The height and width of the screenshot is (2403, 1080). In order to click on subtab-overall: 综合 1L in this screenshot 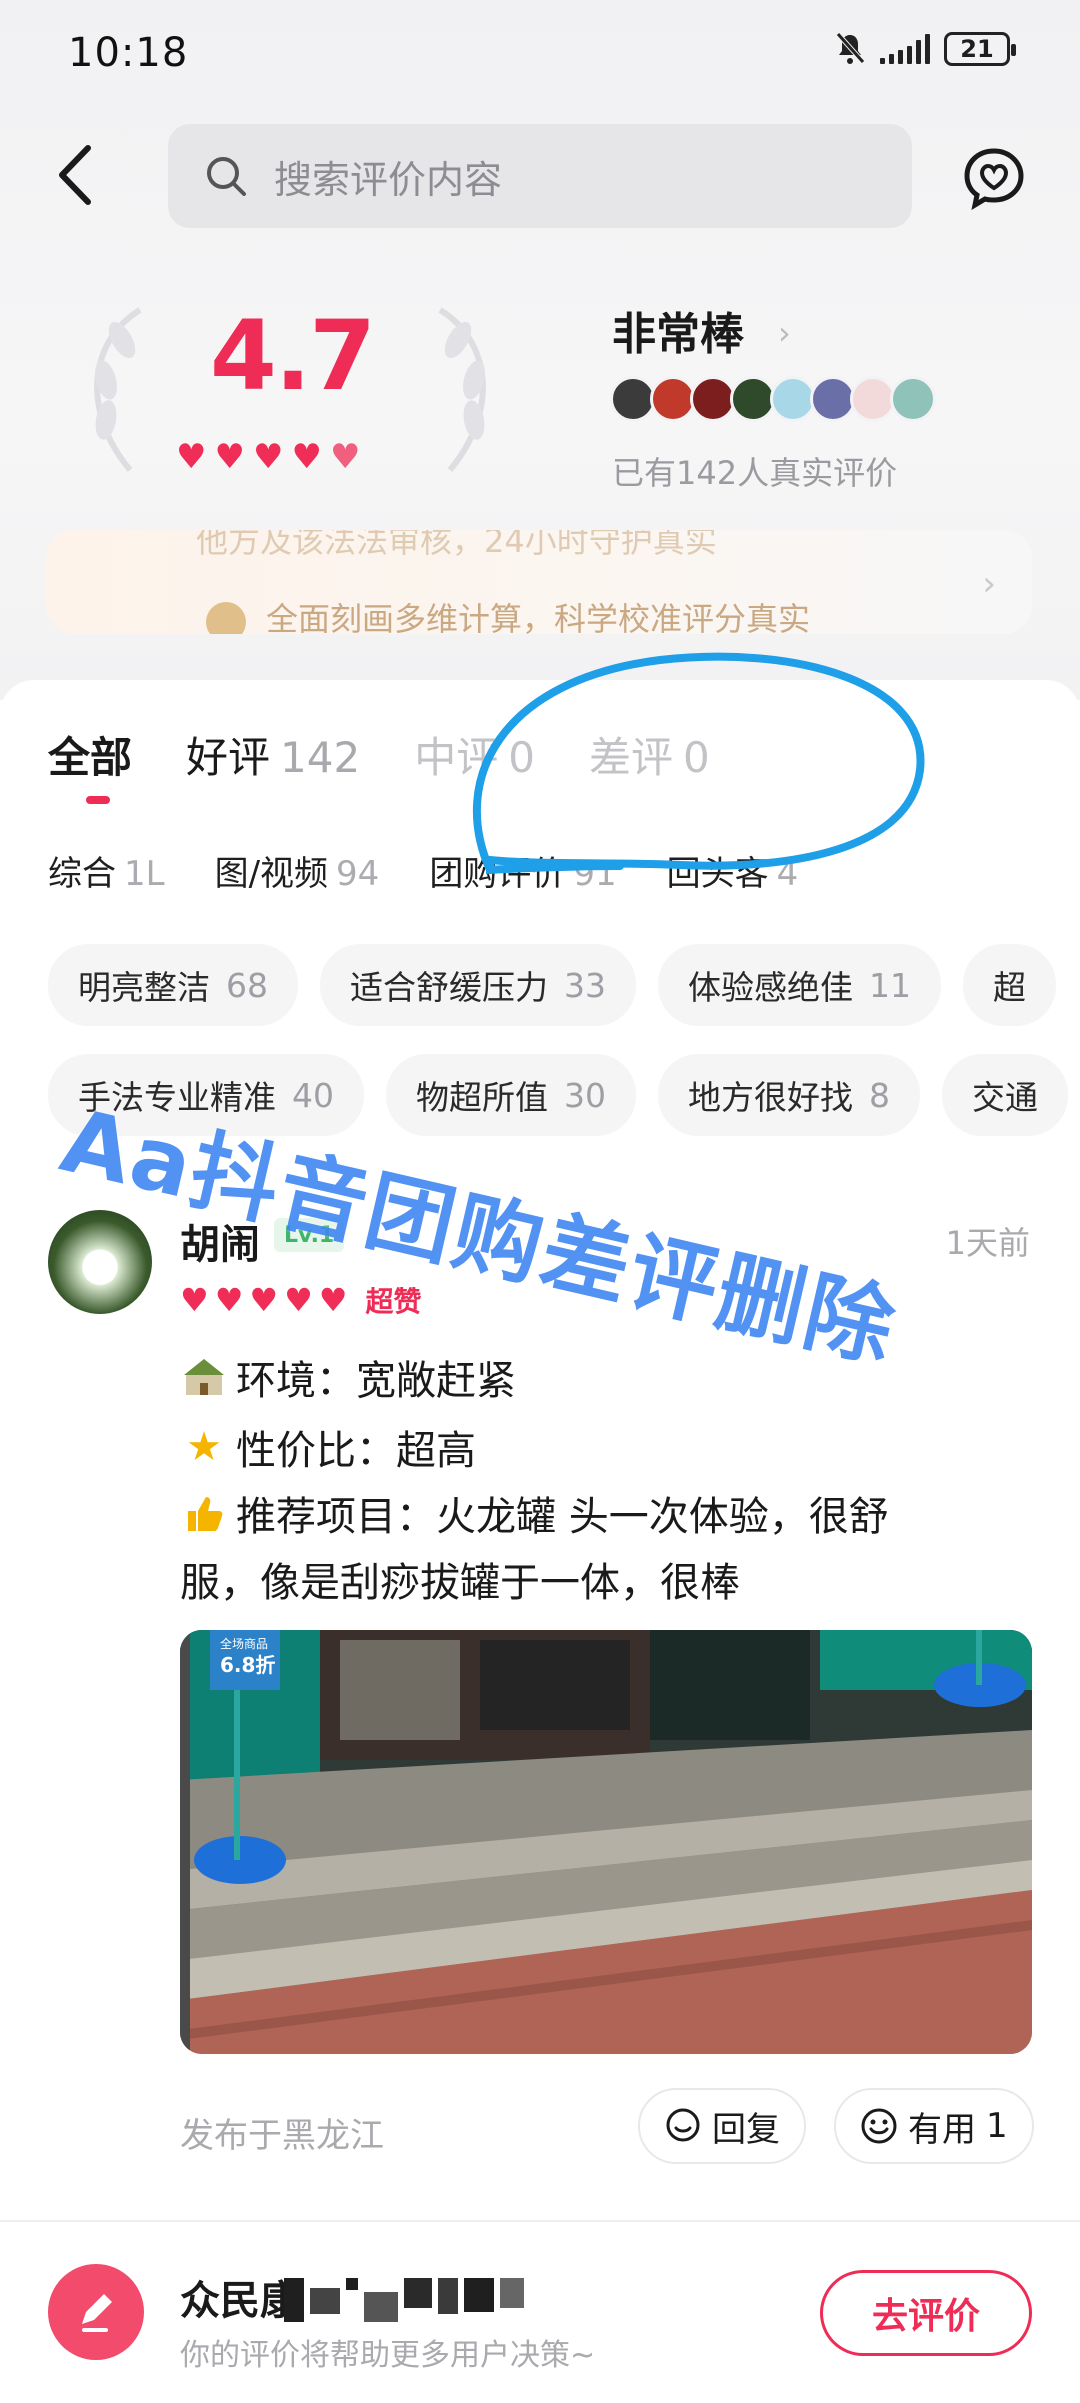, I will do `click(106, 870)`.